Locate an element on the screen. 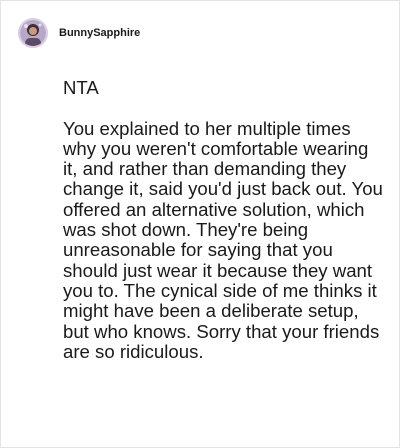 This screenshot has height=448, width=400. verdict-text: NTA is located at coordinates (81, 87).